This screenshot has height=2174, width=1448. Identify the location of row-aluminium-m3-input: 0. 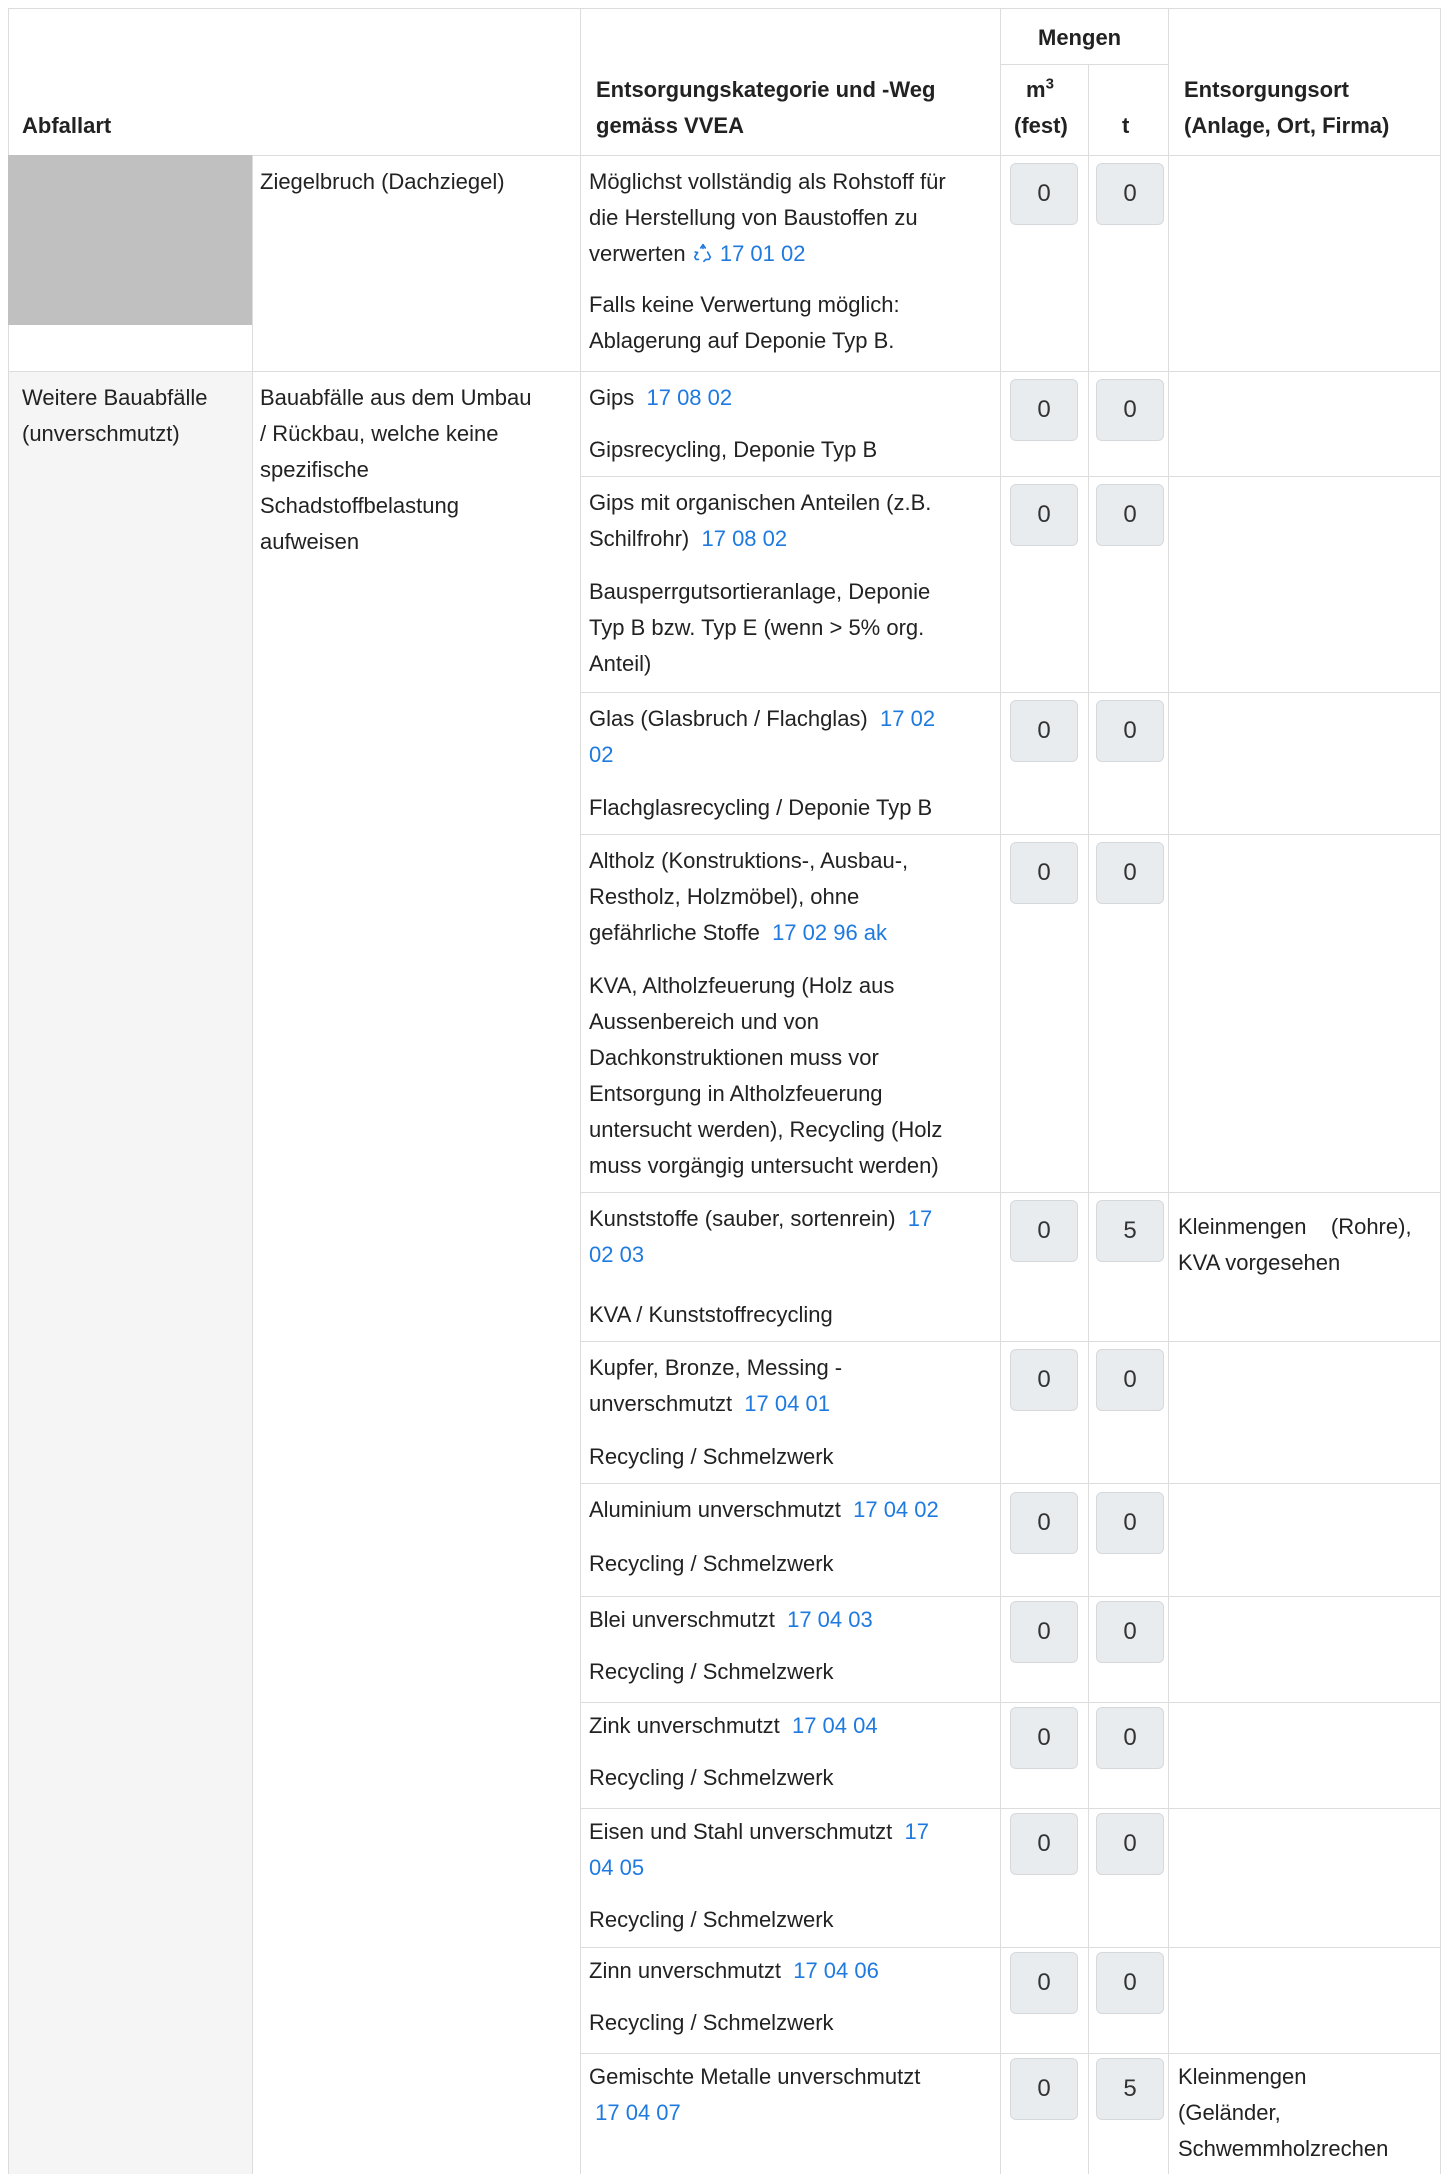
(1044, 1523).